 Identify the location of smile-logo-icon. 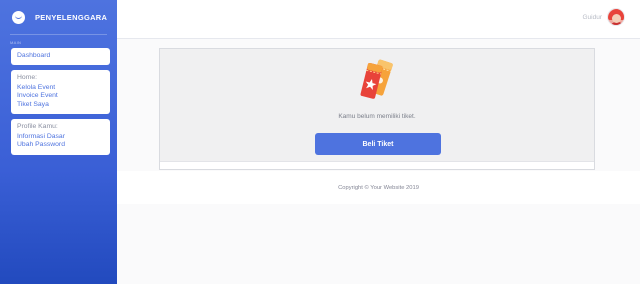
(18, 17).